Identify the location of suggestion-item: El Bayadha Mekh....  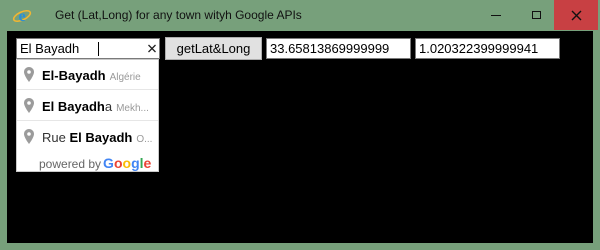
(87, 106).